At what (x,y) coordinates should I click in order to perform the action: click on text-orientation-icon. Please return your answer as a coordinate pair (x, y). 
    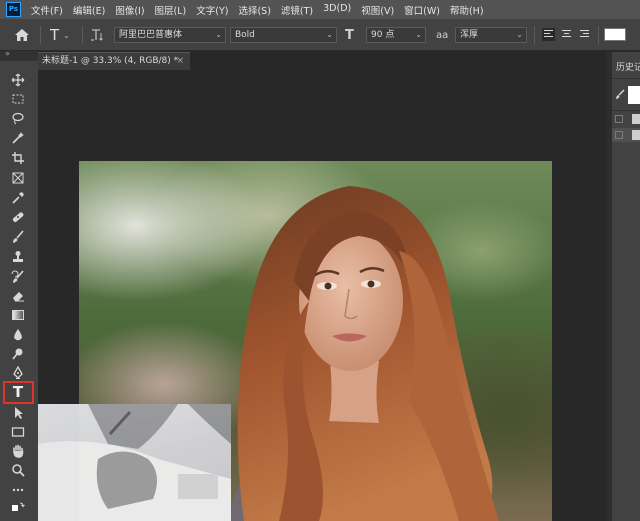
    Looking at the image, I should click on (97, 35).